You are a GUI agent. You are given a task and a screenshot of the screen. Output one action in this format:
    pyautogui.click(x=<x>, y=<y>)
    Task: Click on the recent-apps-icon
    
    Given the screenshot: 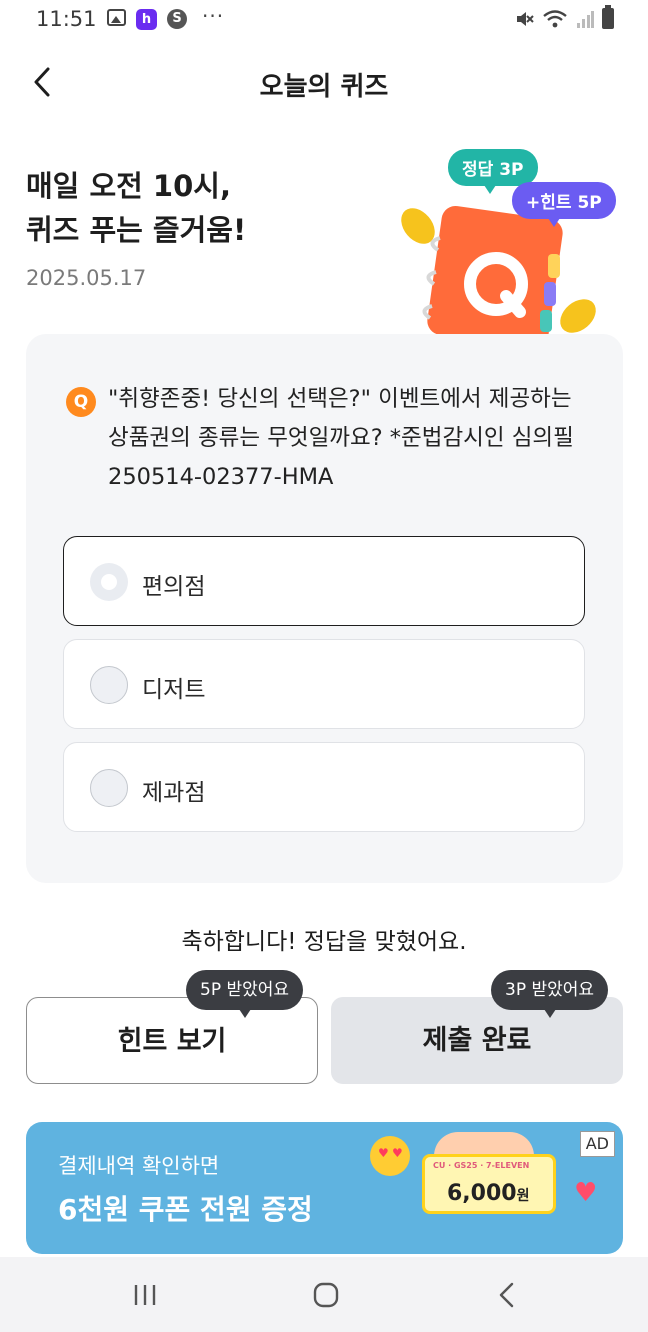 What is the action you would take?
    pyautogui.click(x=146, y=1295)
    